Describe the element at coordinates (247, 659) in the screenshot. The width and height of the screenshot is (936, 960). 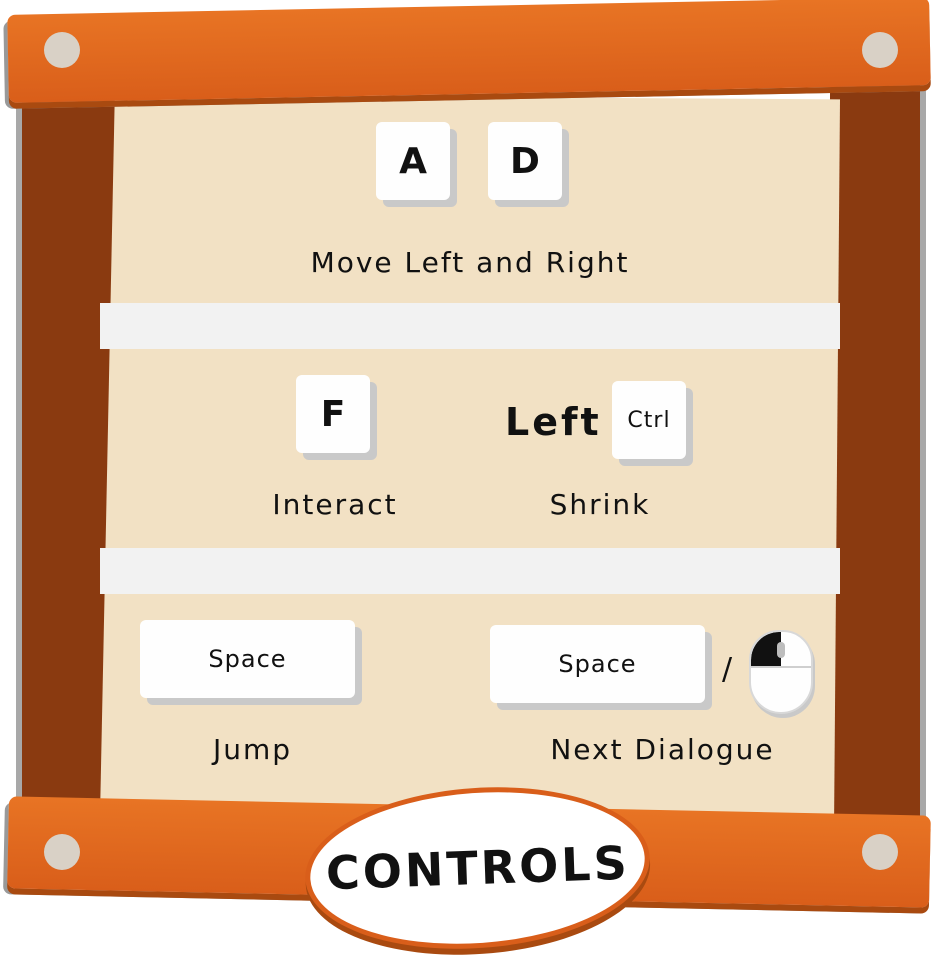
I see `key-space-jump: Space` at that location.